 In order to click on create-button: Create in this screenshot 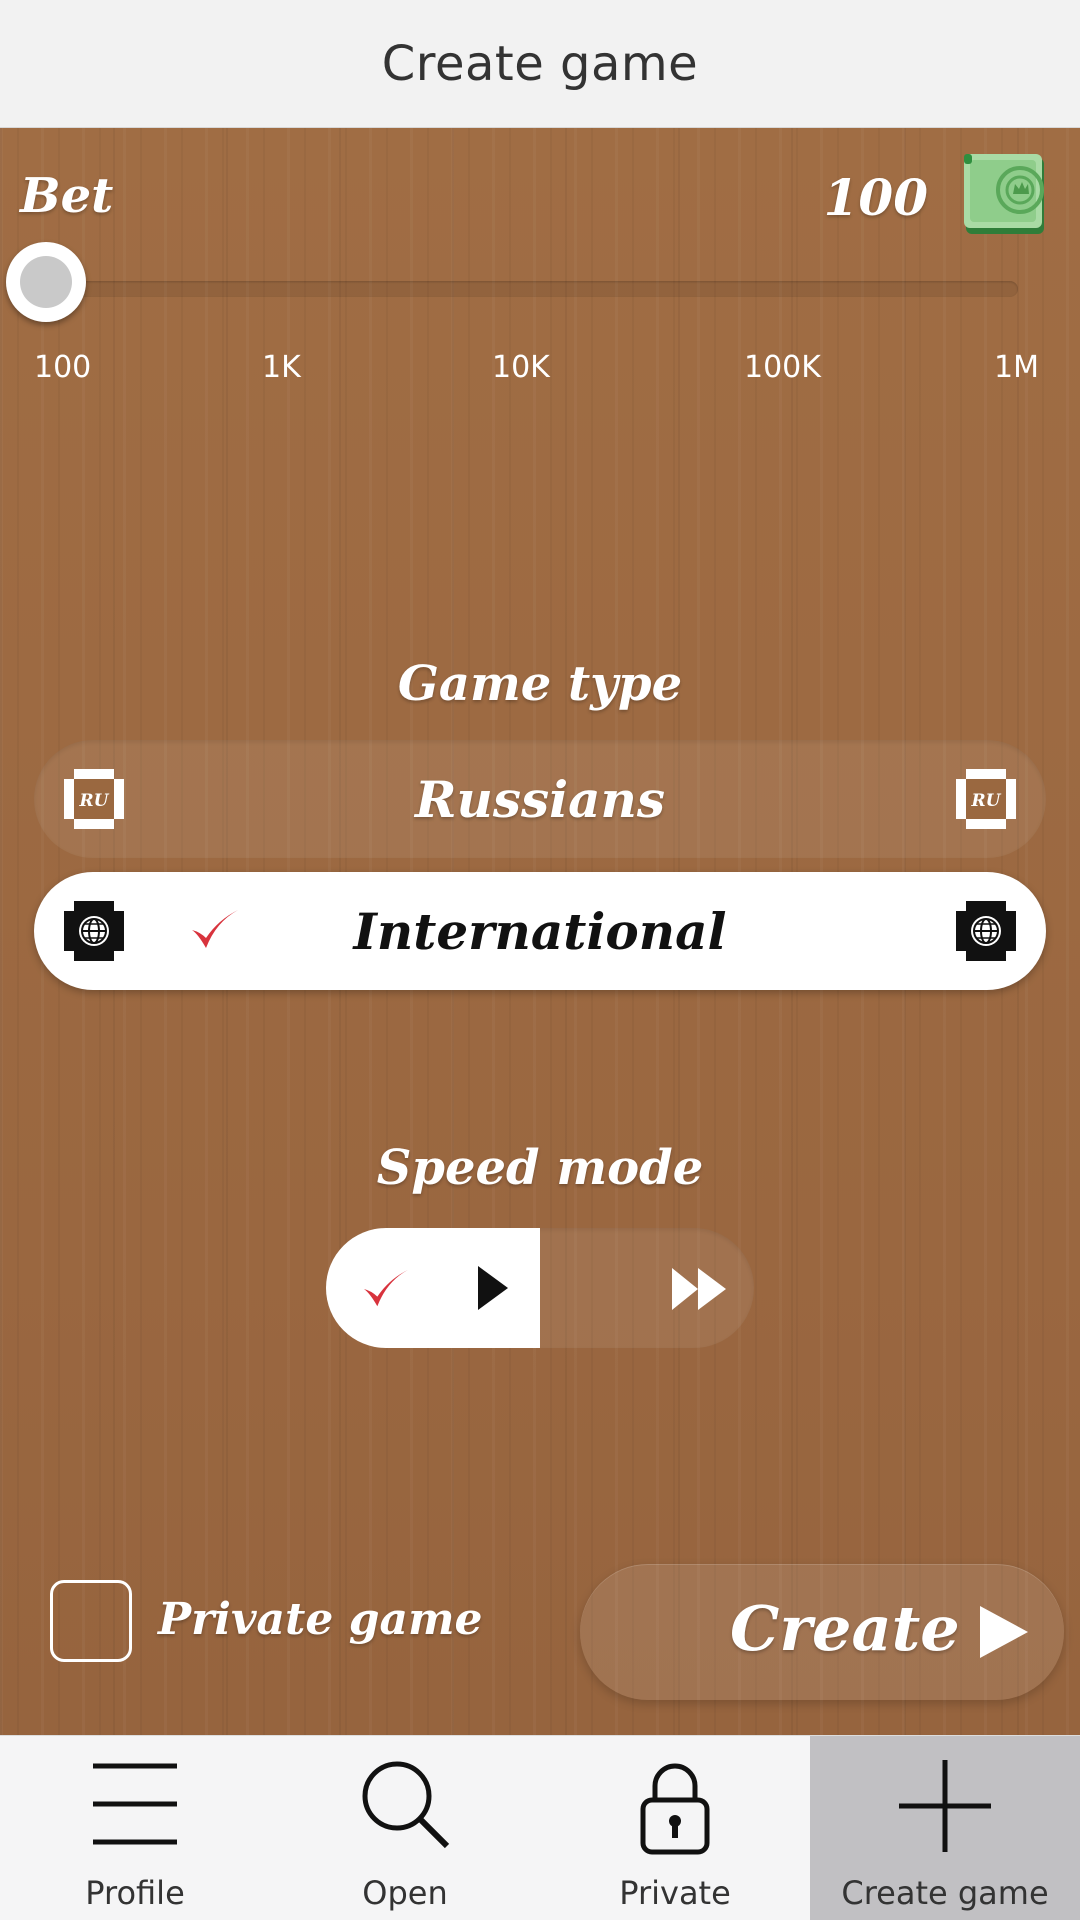, I will do `click(822, 1632)`.